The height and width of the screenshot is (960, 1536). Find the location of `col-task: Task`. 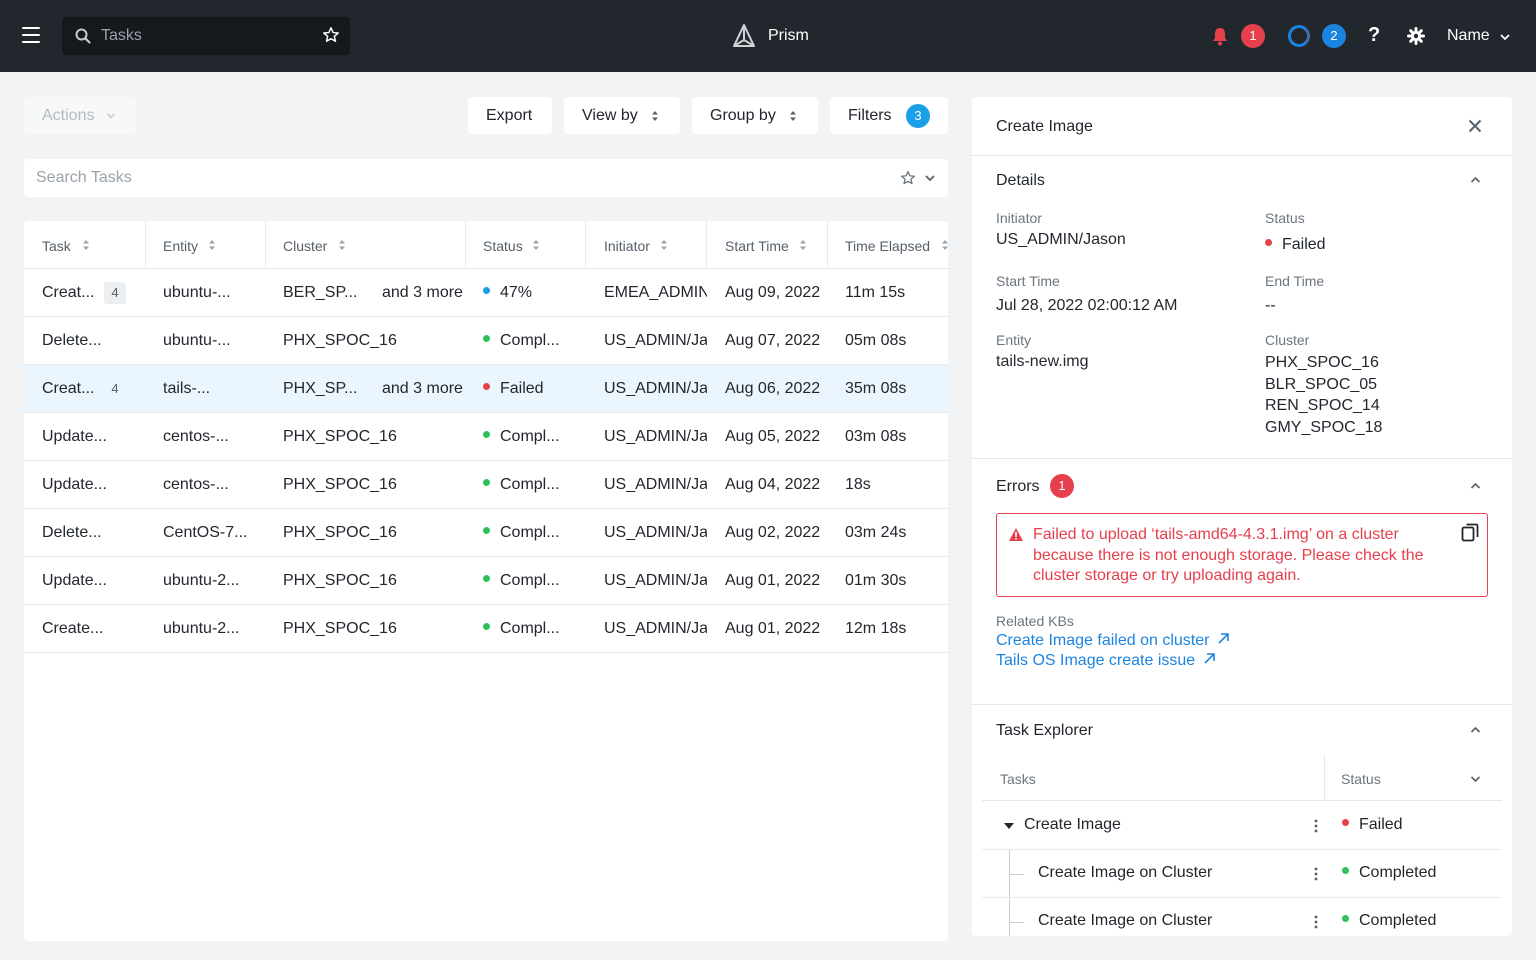

col-task: Task is located at coordinates (85, 245).